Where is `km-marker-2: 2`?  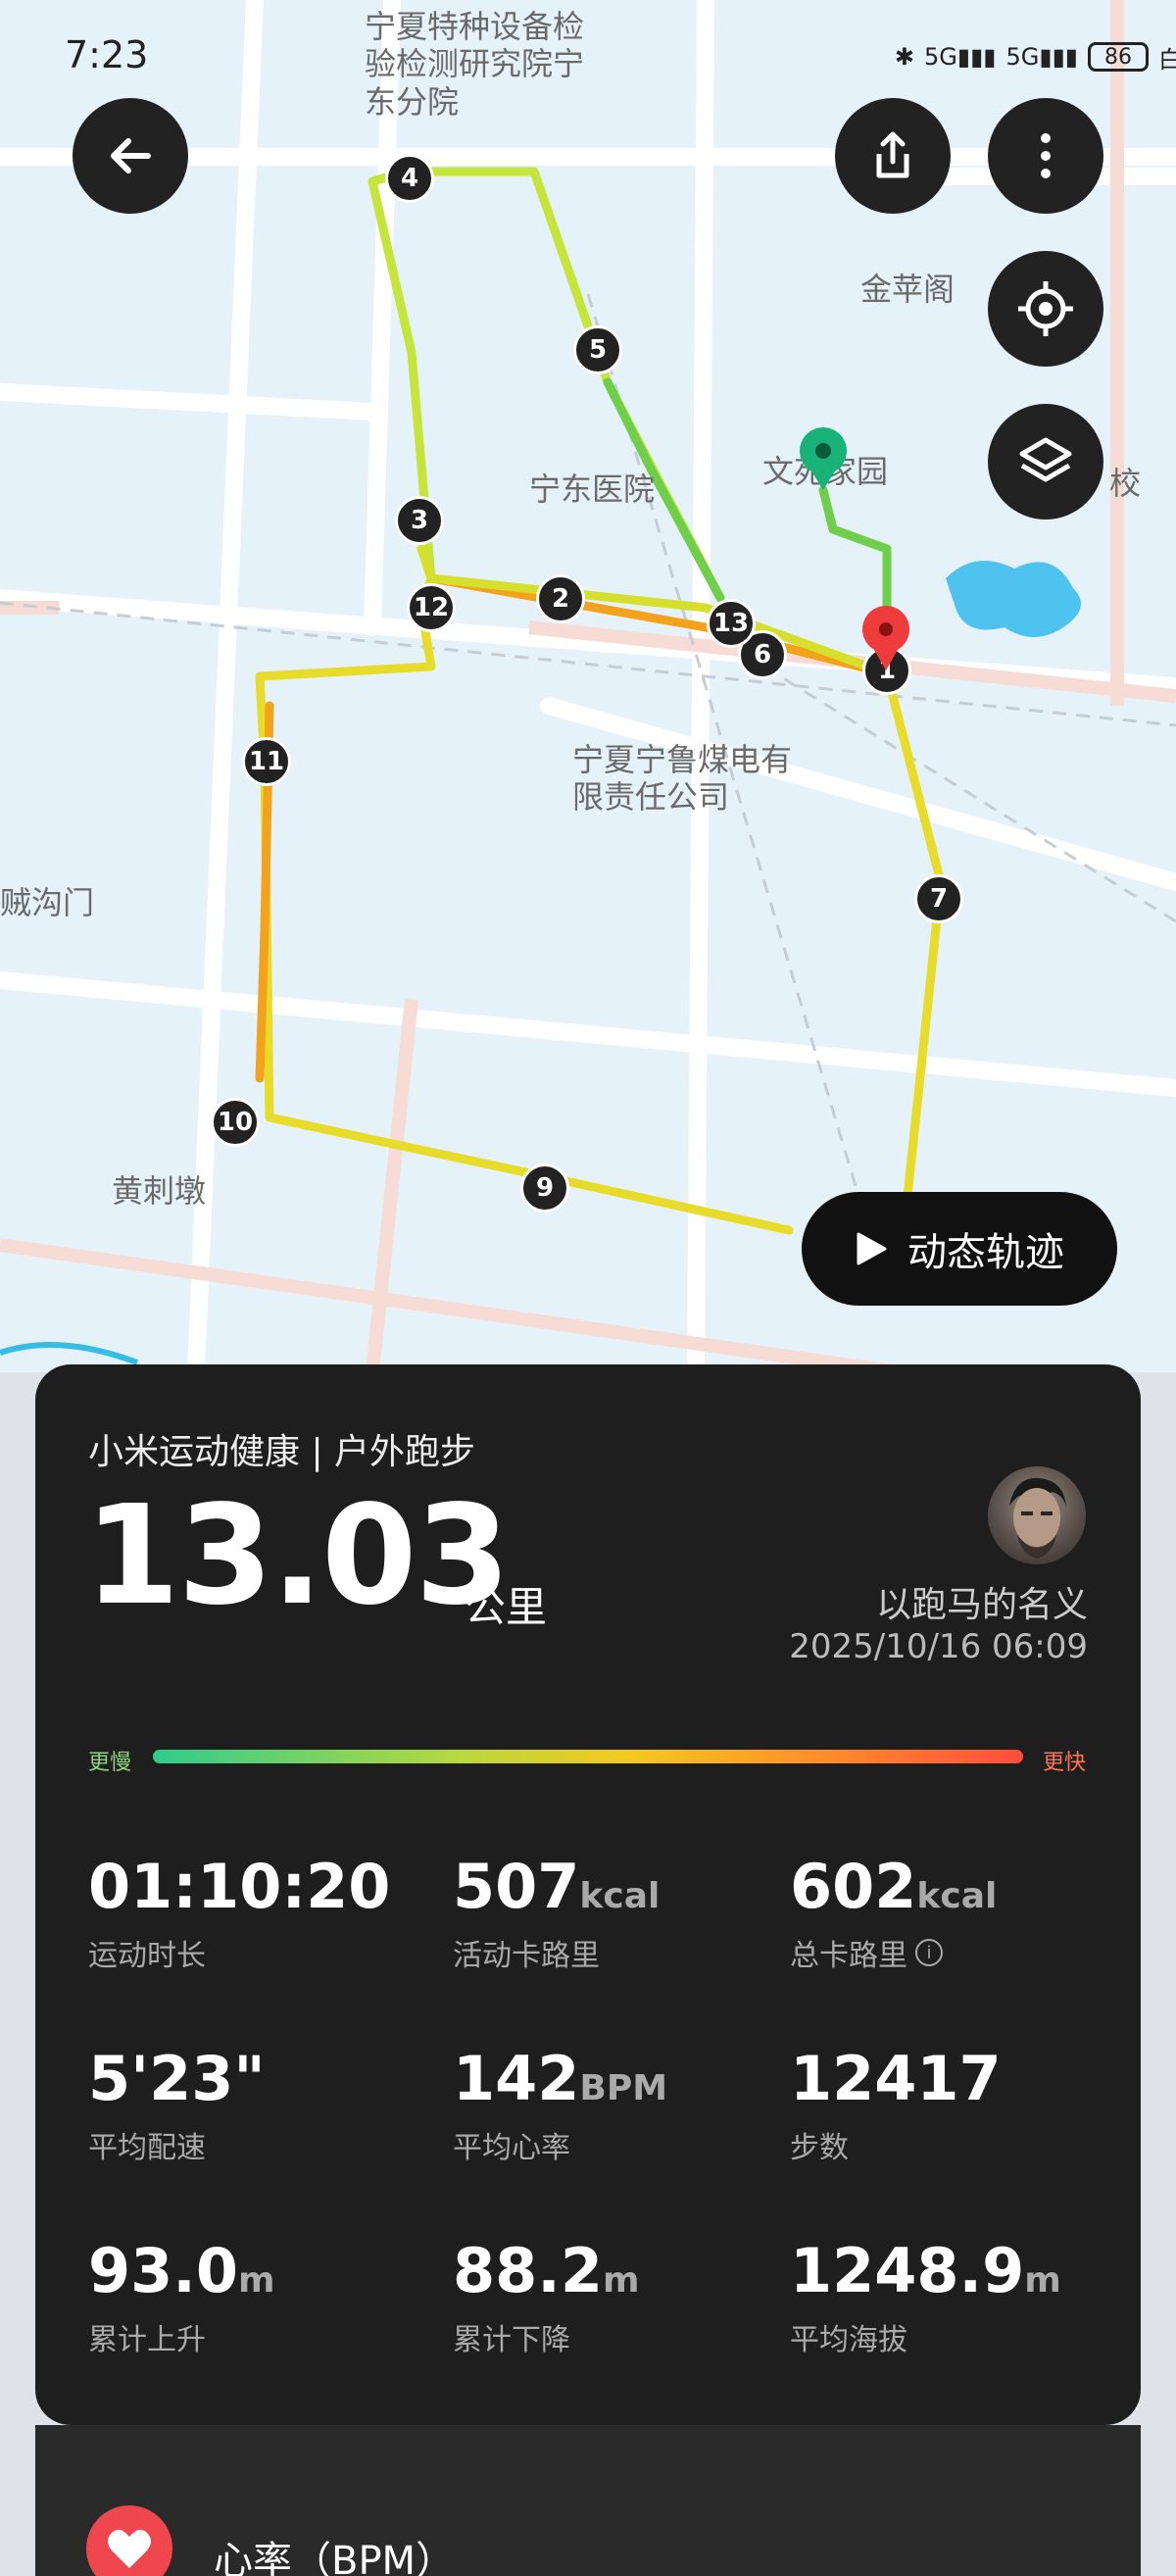
km-marker-2: 2 is located at coordinates (560, 598).